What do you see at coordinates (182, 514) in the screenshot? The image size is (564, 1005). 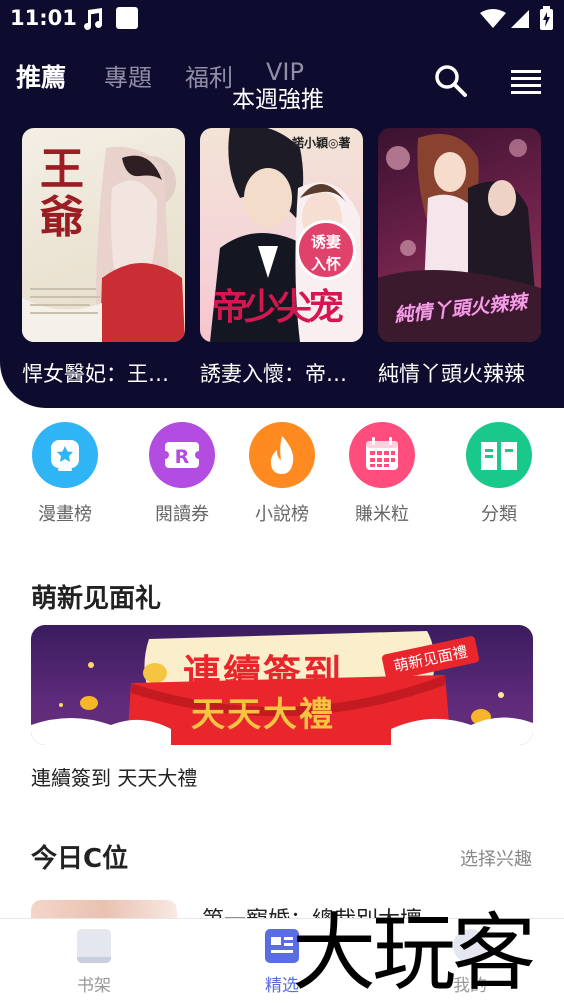 I see `quick-link-label: 閱讀券` at bounding box center [182, 514].